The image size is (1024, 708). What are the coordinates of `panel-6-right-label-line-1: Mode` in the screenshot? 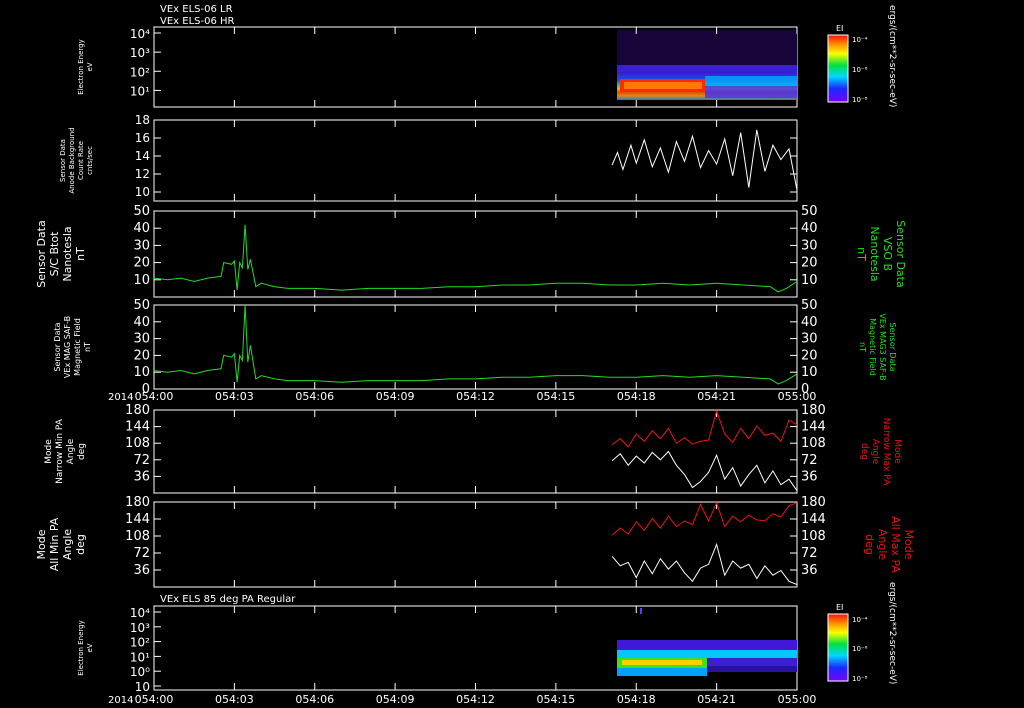 It's located at (908, 545).